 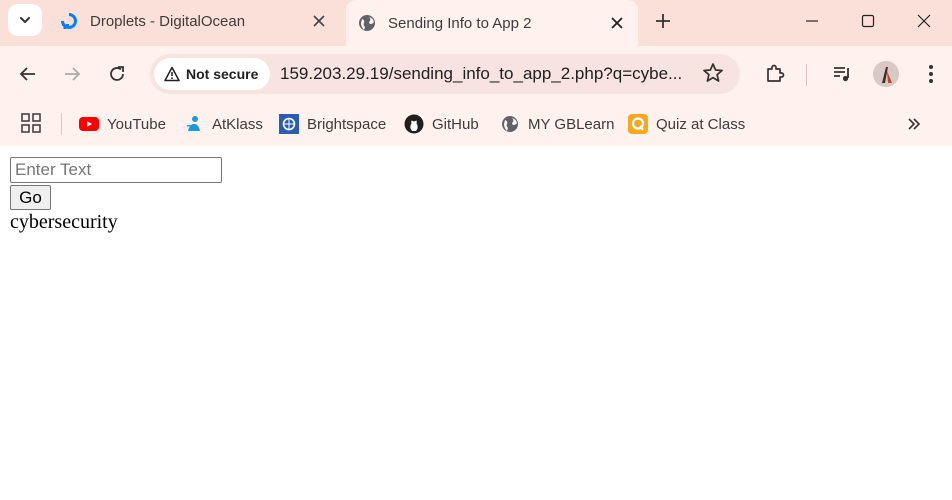 I want to click on bookmark-label: GitHub, so click(x=455, y=124).